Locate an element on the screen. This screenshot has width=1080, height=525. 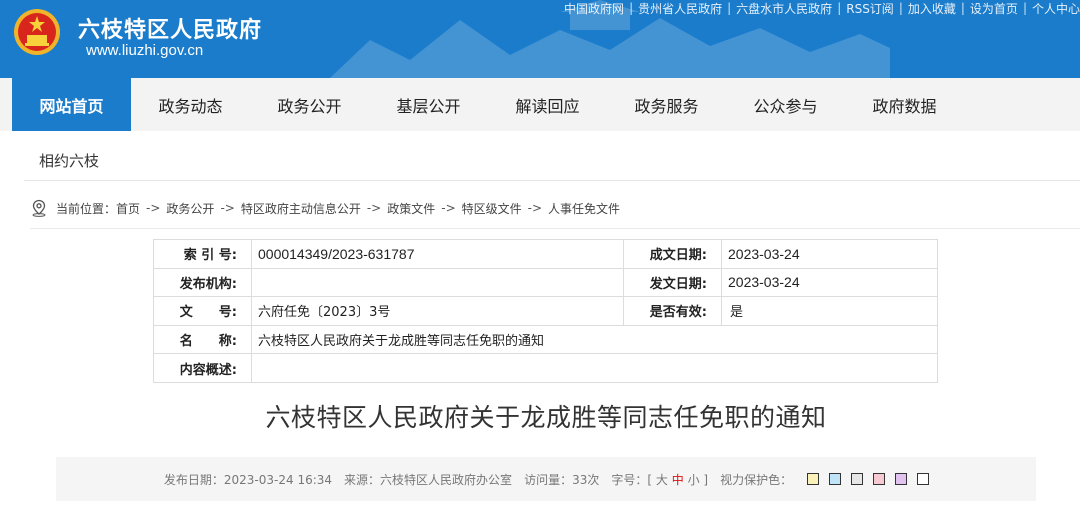
color-swatch-white is located at coordinates (923, 479).